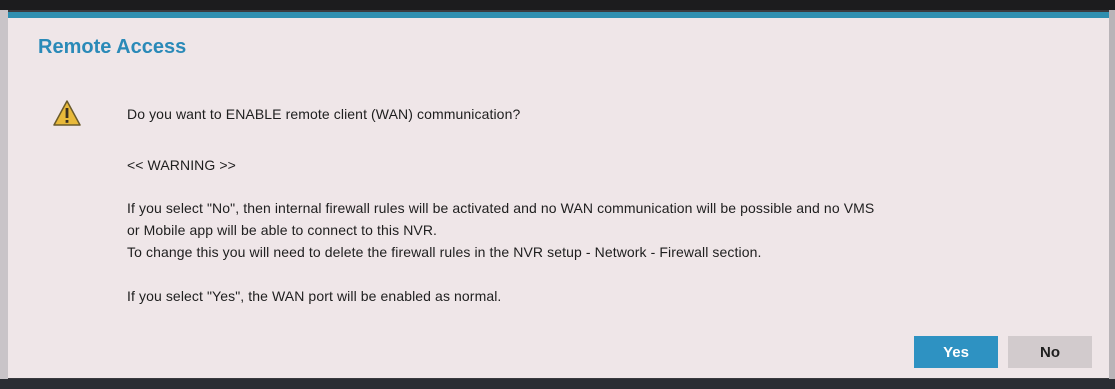  I want to click on background-window-left, so click(4, 195).